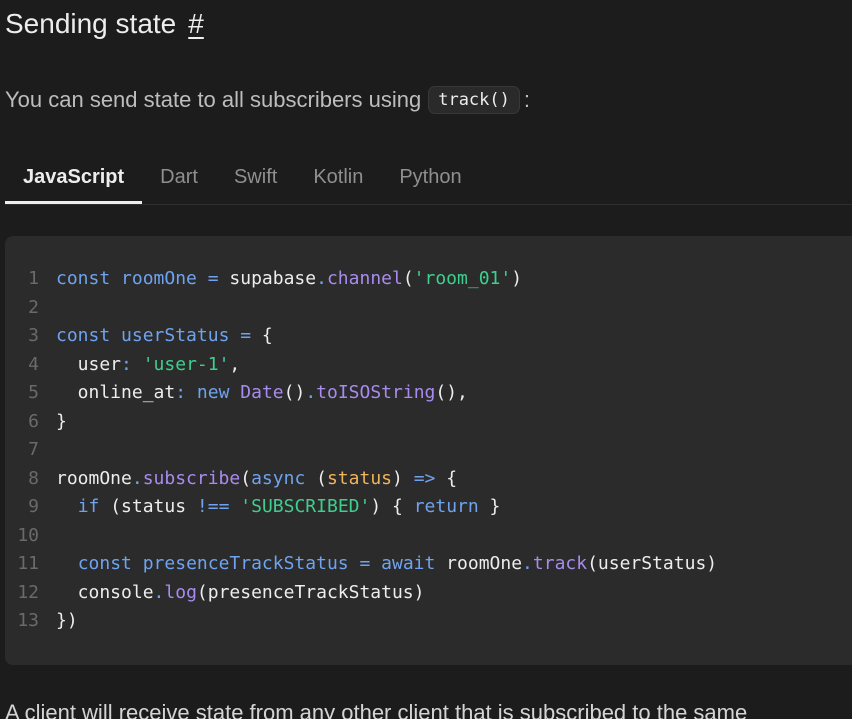 The image size is (852, 719). What do you see at coordinates (446, 506) in the screenshot?
I see `code-token: return` at bounding box center [446, 506].